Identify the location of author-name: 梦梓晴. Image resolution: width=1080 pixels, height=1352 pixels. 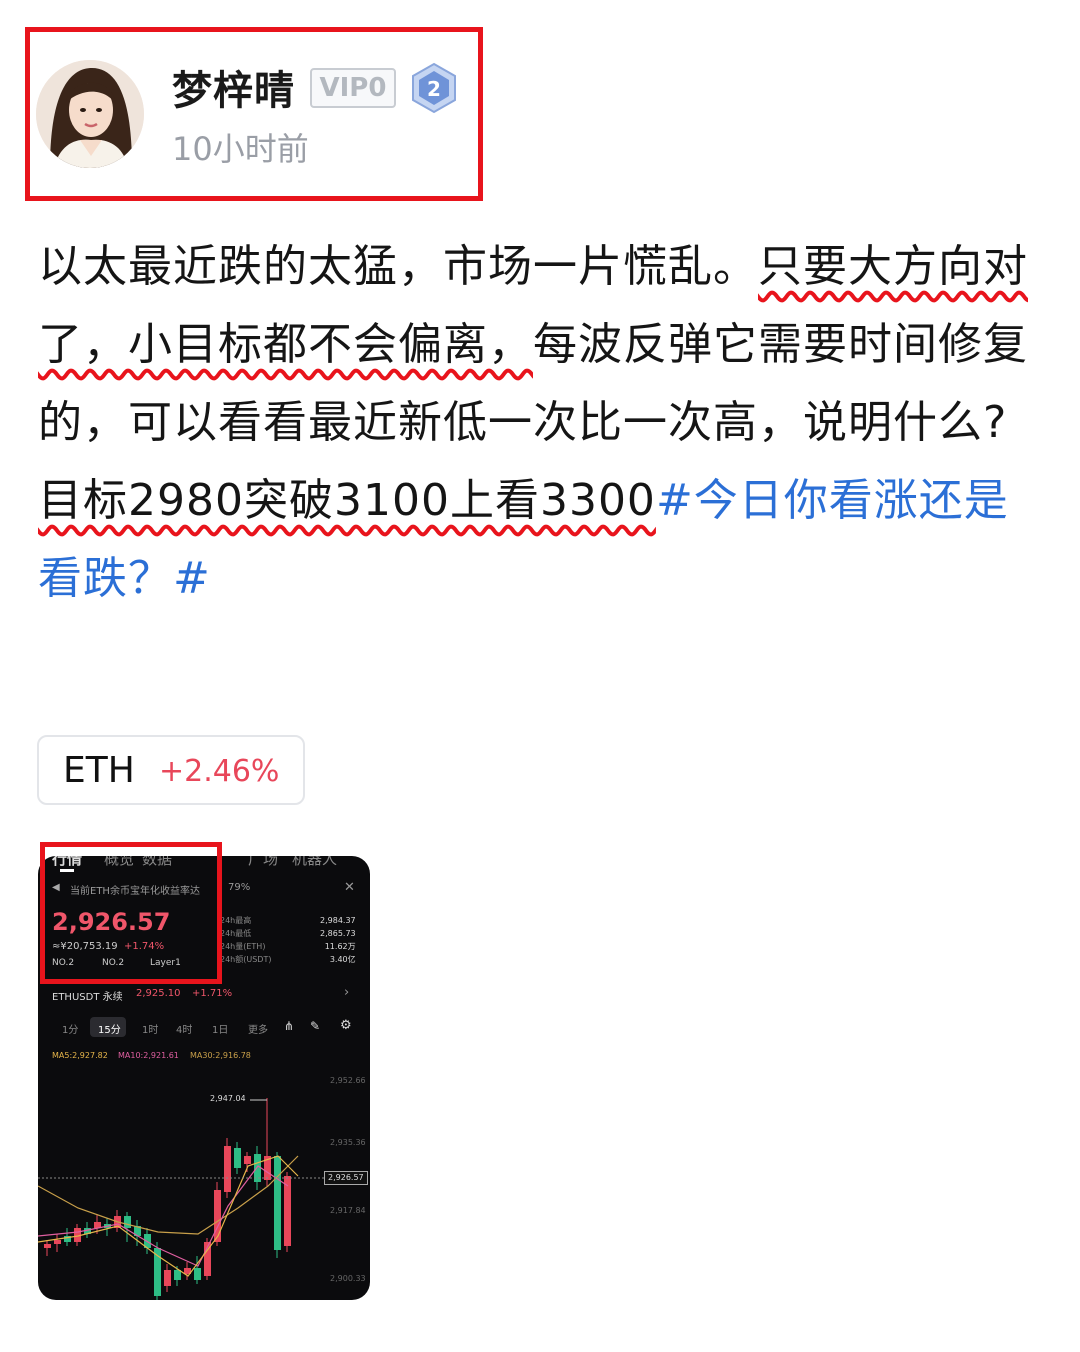
(233, 87).